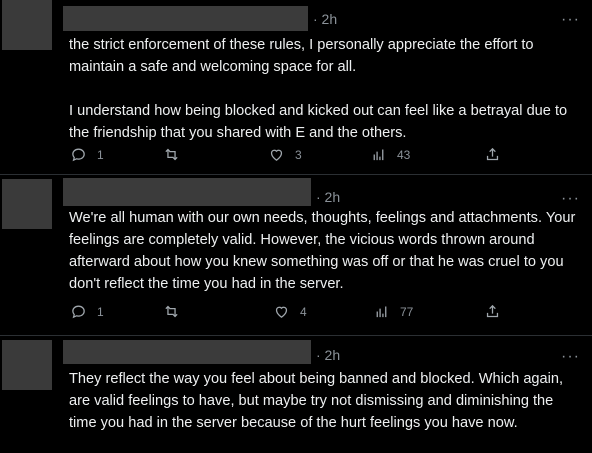 This screenshot has width=592, height=453. Describe the element at coordinates (290, 311) in the screenshot. I see `like-button: 4` at that location.